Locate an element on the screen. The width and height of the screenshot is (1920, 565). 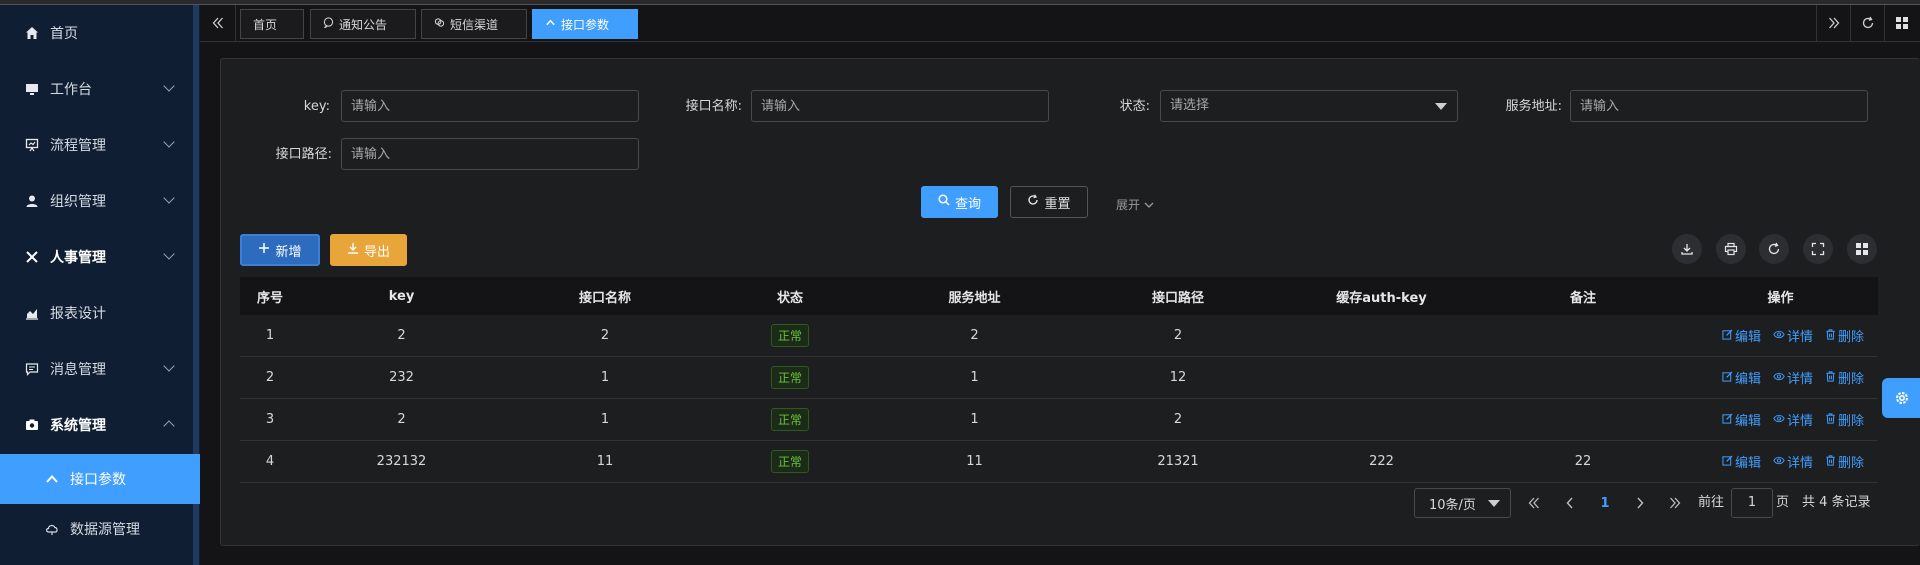
printer-icon is located at coordinates (1731, 249).